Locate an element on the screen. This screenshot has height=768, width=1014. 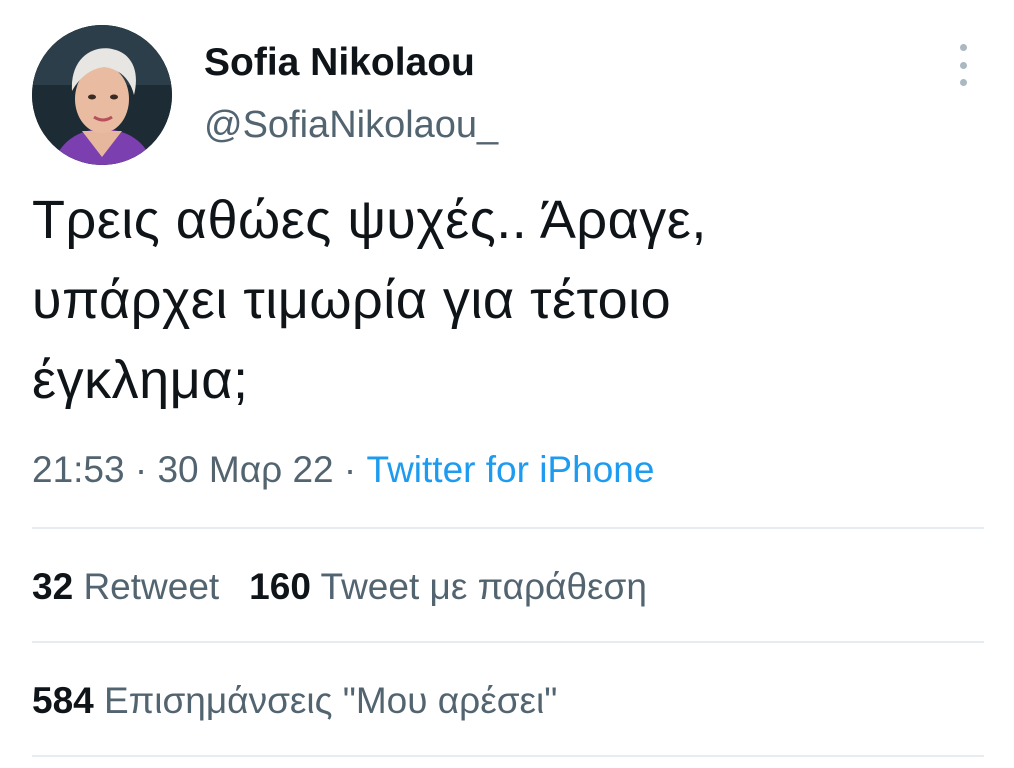
likes-count: 584 is located at coordinates (63, 700).